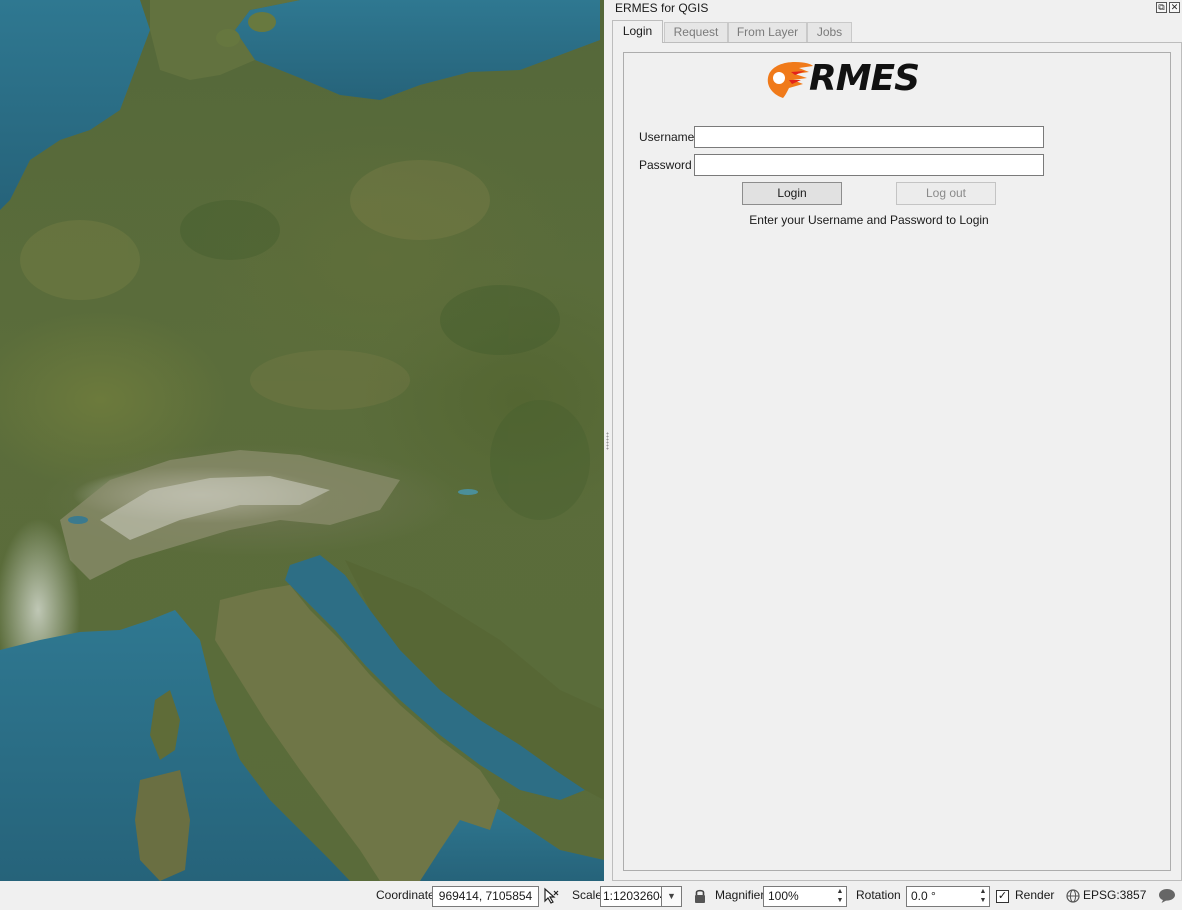 This screenshot has height=910, width=1182. What do you see at coordinates (587, 895) in the screenshot?
I see `scale-label: Scale` at bounding box center [587, 895].